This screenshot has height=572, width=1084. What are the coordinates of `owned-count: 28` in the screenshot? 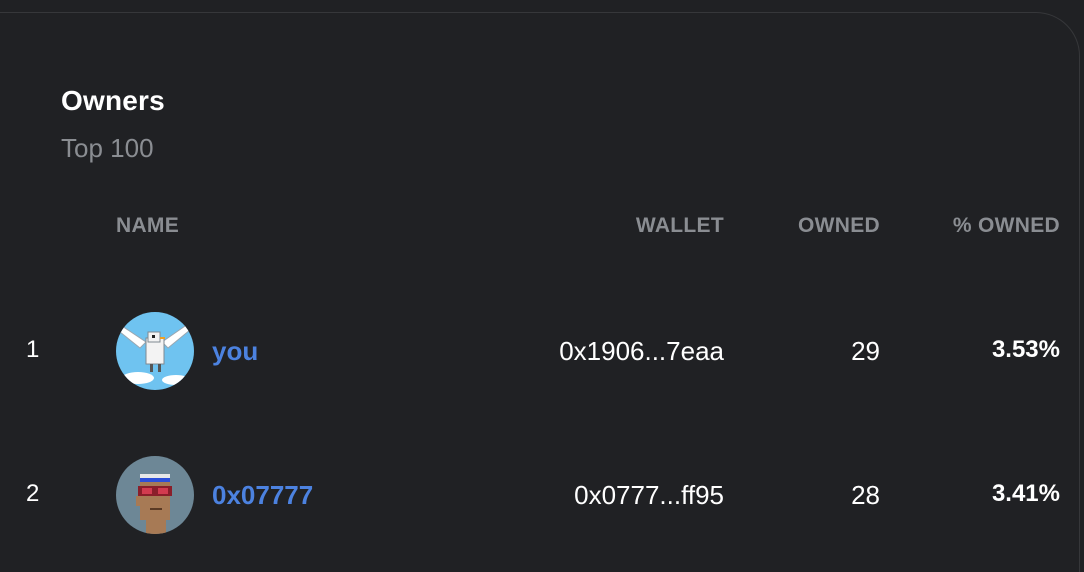 It's located at (865, 495).